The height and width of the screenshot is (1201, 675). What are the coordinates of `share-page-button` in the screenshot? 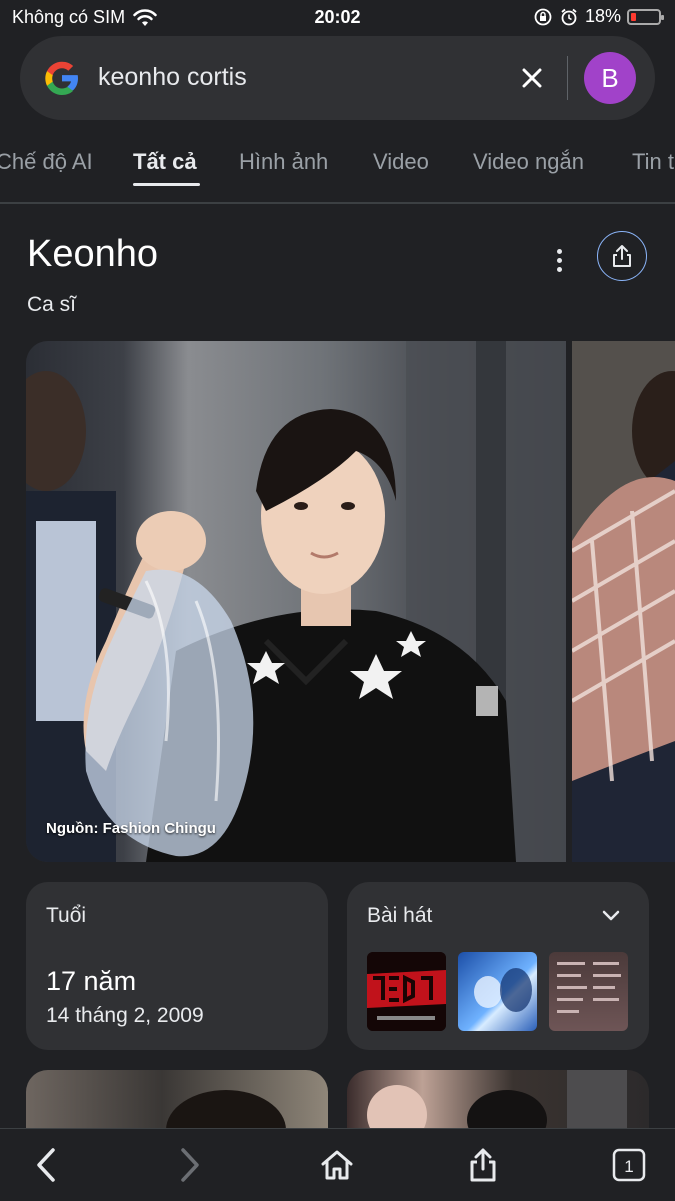 It's located at (483, 1165).